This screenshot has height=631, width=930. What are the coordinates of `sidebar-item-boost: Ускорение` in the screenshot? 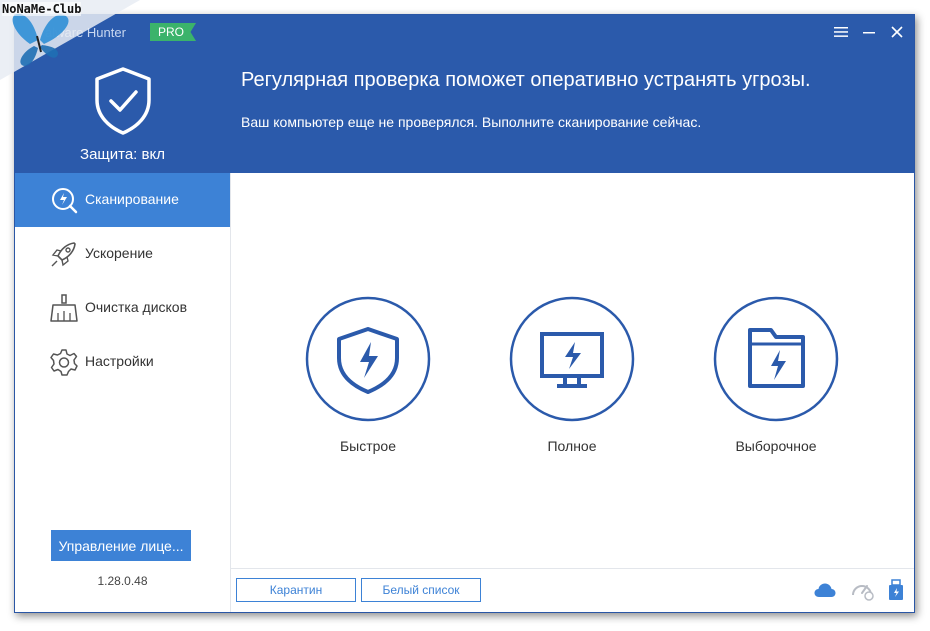 It's located at (122, 254).